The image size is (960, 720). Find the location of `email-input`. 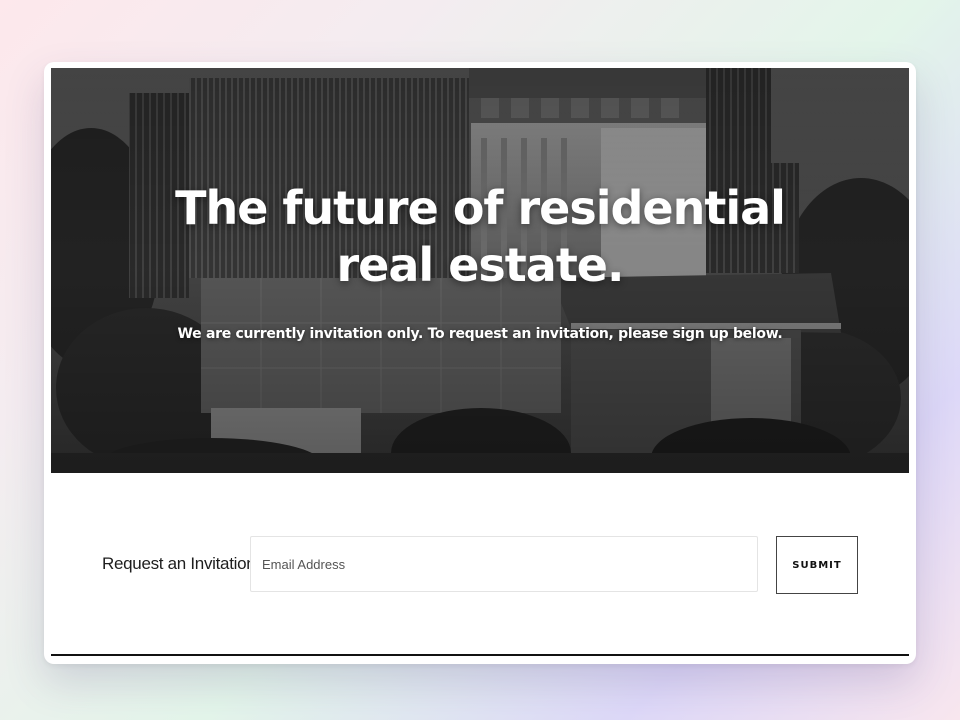

email-input is located at coordinates (504, 564).